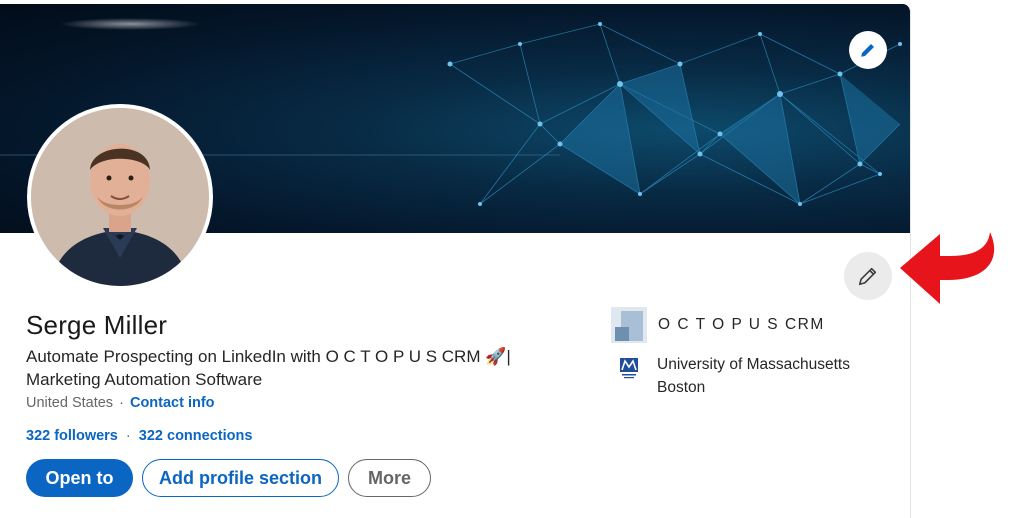  I want to click on octopus-crm-logo, so click(629, 325).